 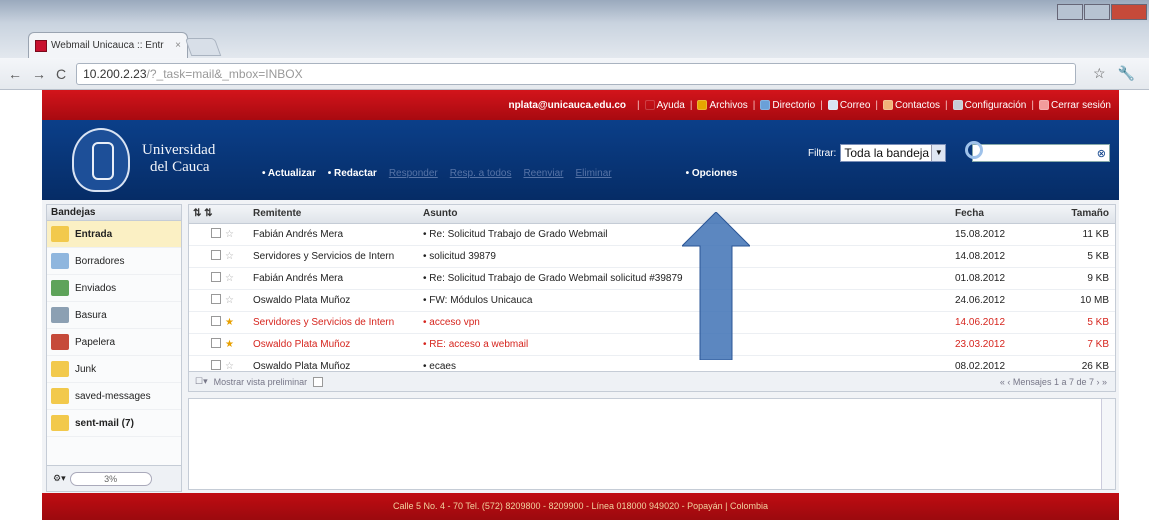 What do you see at coordinates (110, 478) in the screenshot?
I see `quota-indicator: 3%` at bounding box center [110, 478].